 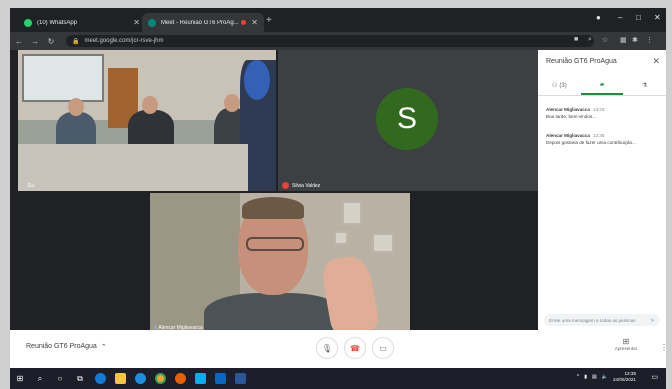 I want to click on windows-taskbar: ⊞ ⌕ ○ ⧉ ^ ▮ ▤ 🔈 13:35 24/05/2021 ▭, so click(x=338, y=378).